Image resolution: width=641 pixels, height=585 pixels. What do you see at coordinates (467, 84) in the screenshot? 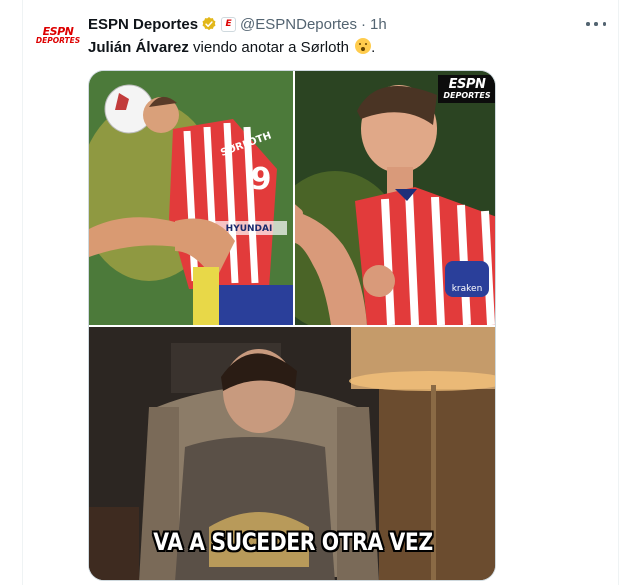
I see `watermark-top: ESPN` at bounding box center [467, 84].